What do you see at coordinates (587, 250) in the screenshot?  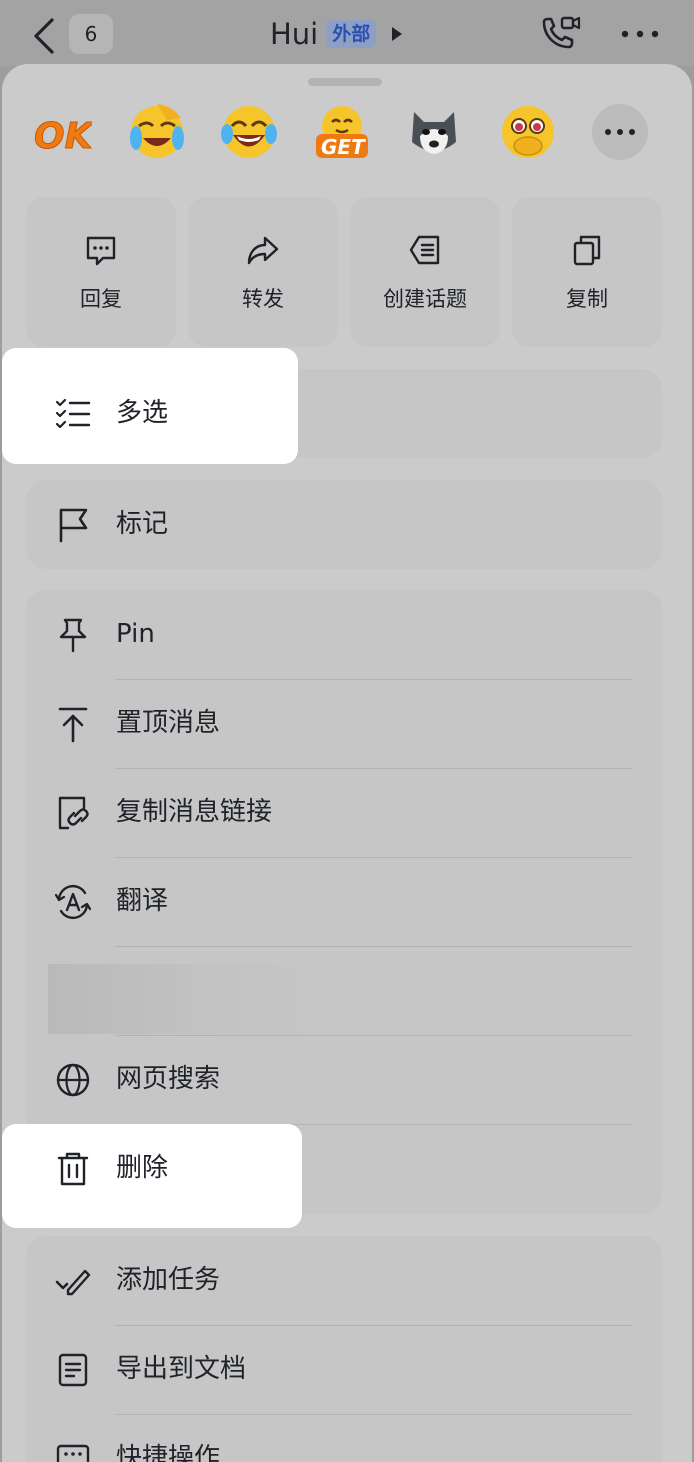 I see `copy-icon` at bounding box center [587, 250].